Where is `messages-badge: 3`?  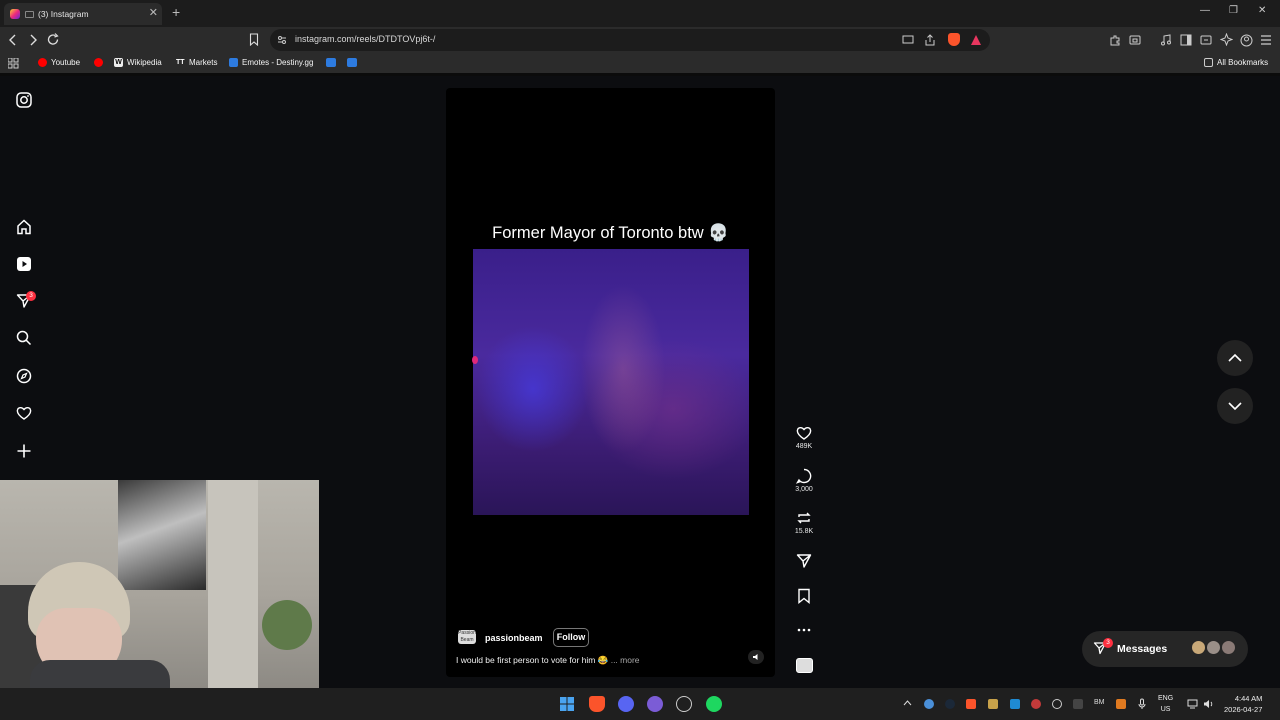
messages-badge: 3 is located at coordinates (31, 296).